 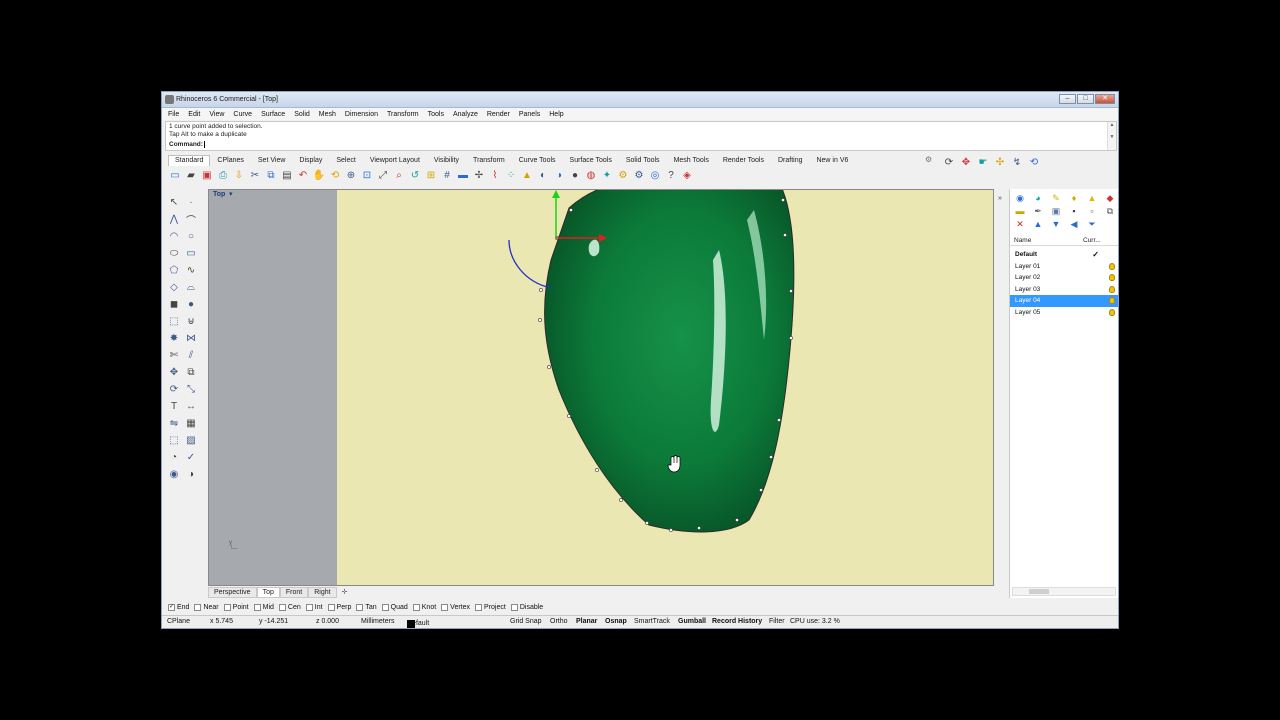 I want to click on close-button: ✕, so click(x=1105, y=99).